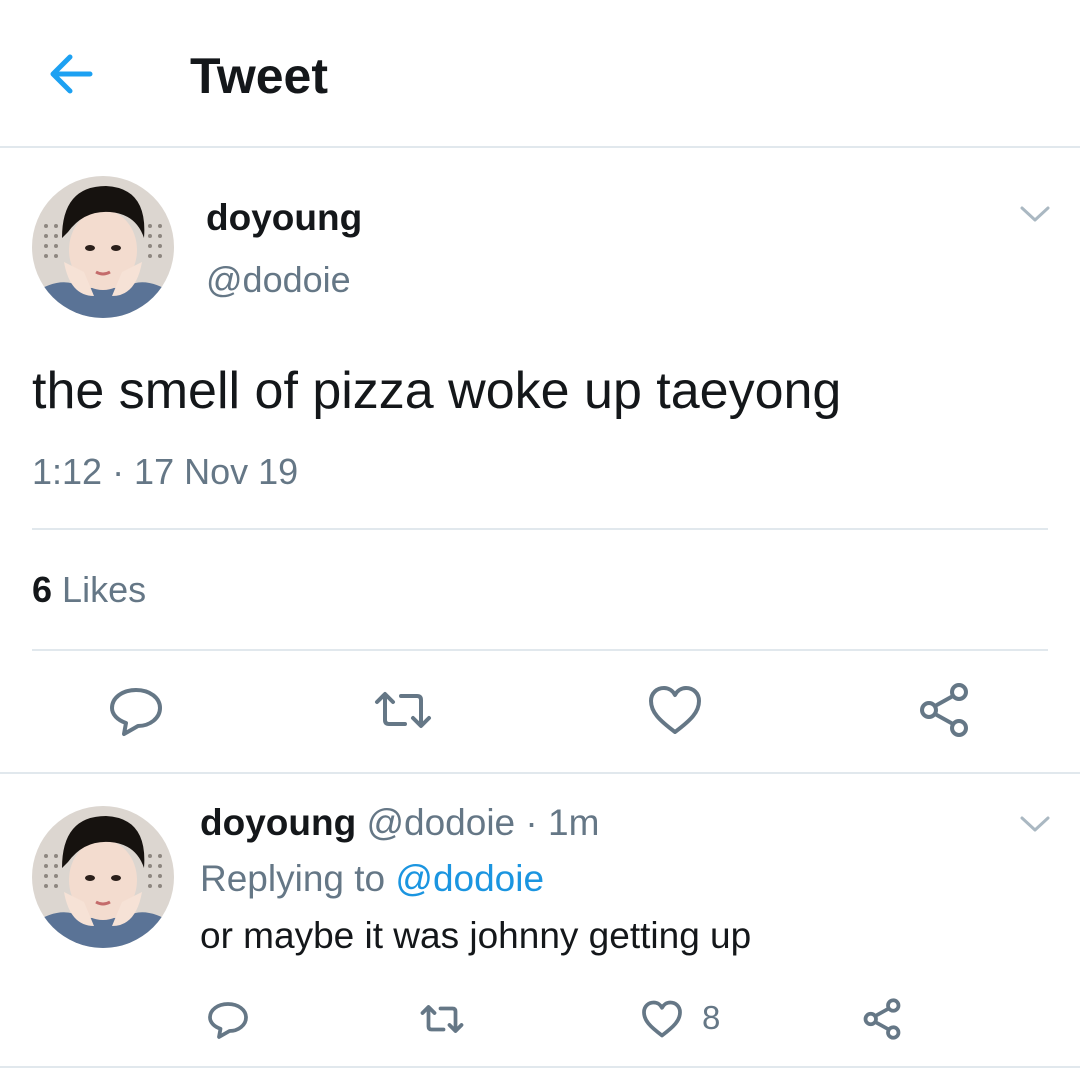  I want to click on top-app-bar, so click(540, 74).